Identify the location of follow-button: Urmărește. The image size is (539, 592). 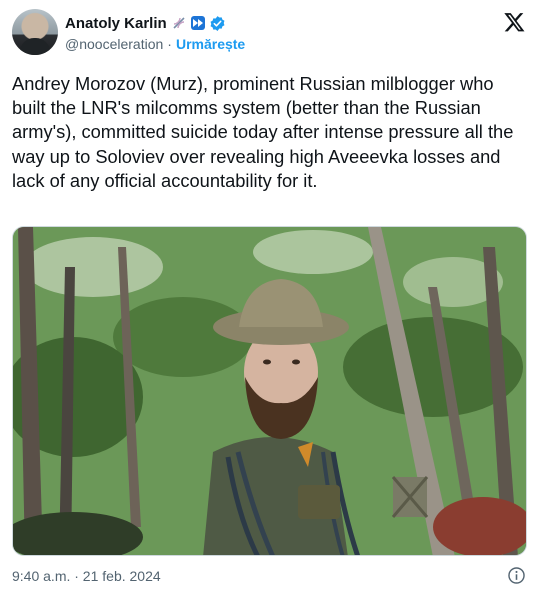
(210, 44).